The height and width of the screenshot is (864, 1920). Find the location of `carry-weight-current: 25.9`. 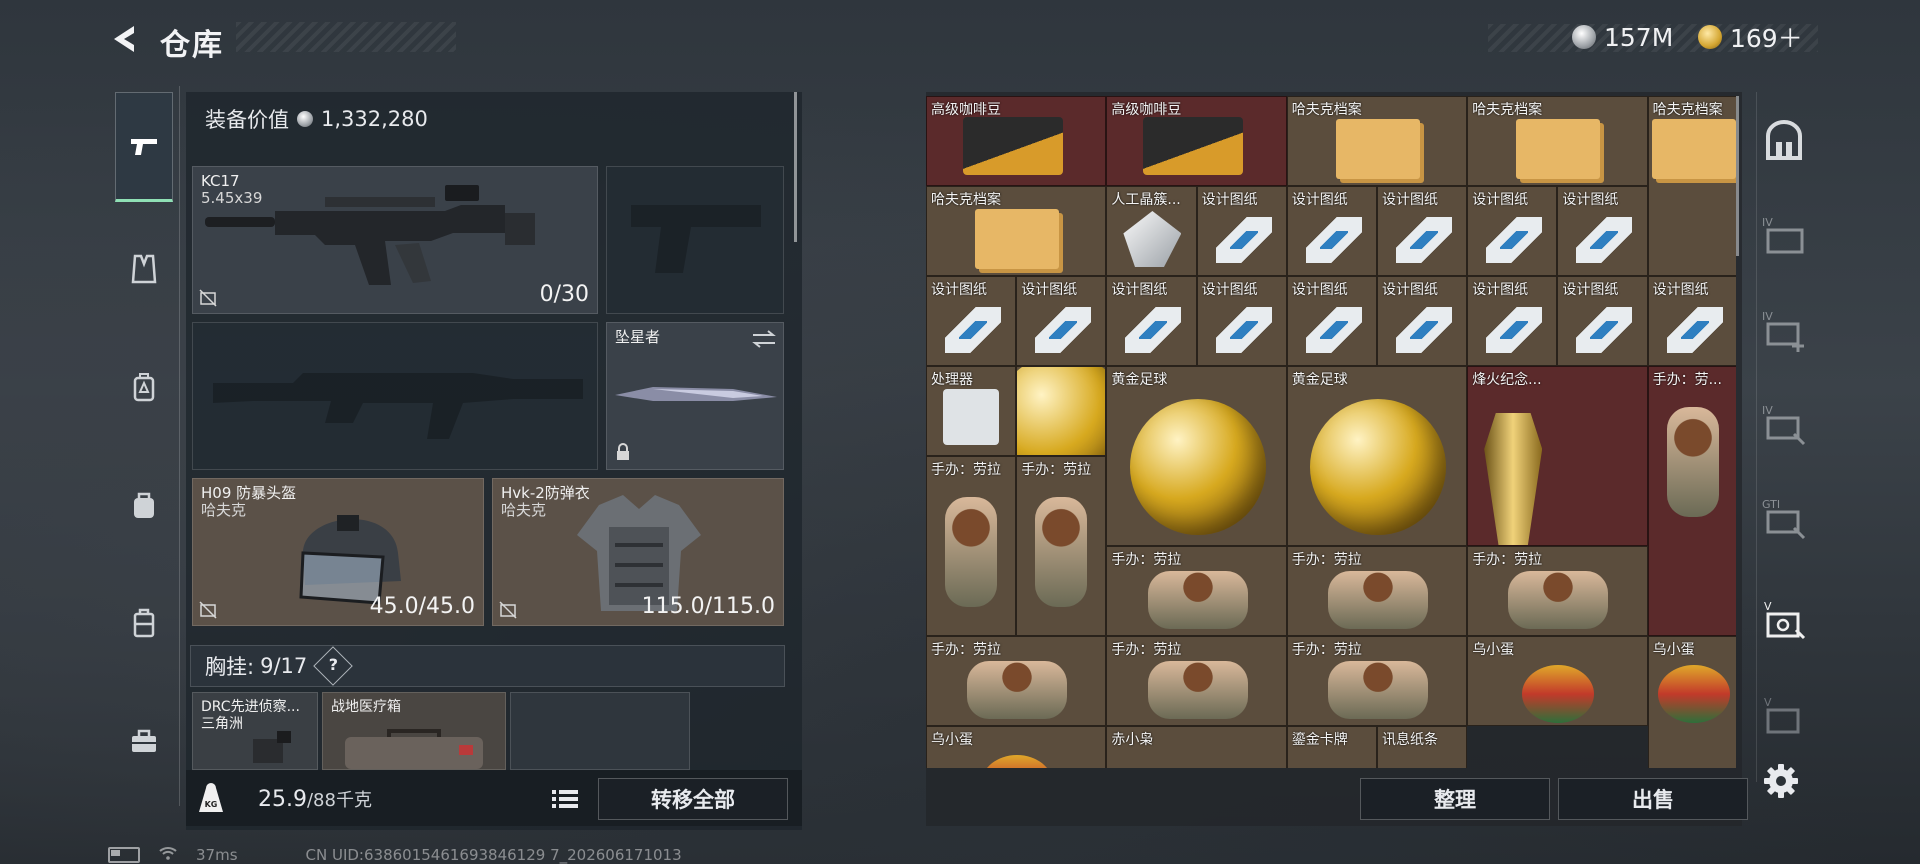

carry-weight-current: 25.9 is located at coordinates (282, 799).